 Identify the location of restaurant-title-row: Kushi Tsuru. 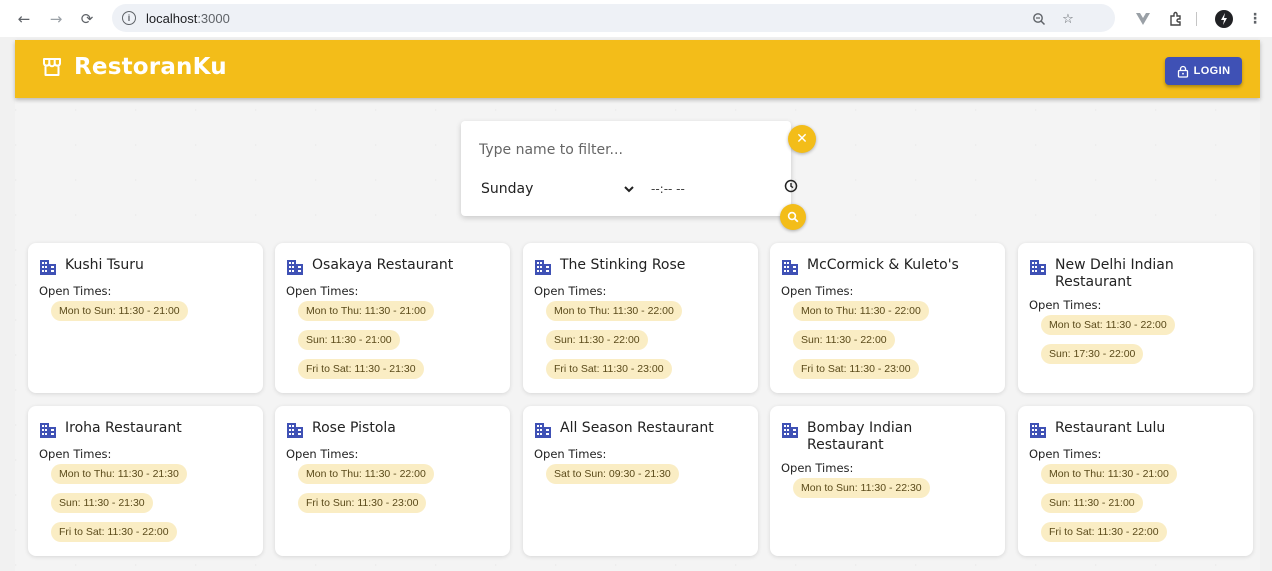
(144, 266).